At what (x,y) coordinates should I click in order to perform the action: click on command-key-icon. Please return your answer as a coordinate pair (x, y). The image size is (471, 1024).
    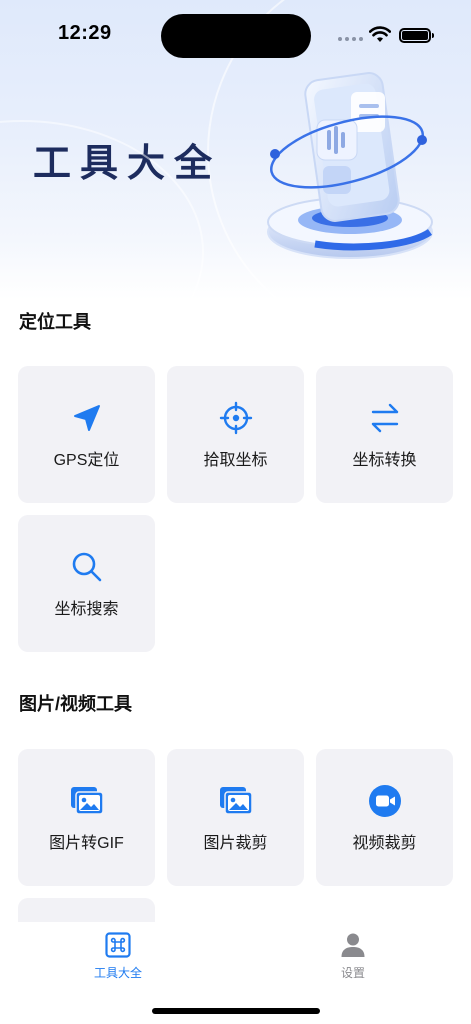
    Looking at the image, I should click on (118, 945).